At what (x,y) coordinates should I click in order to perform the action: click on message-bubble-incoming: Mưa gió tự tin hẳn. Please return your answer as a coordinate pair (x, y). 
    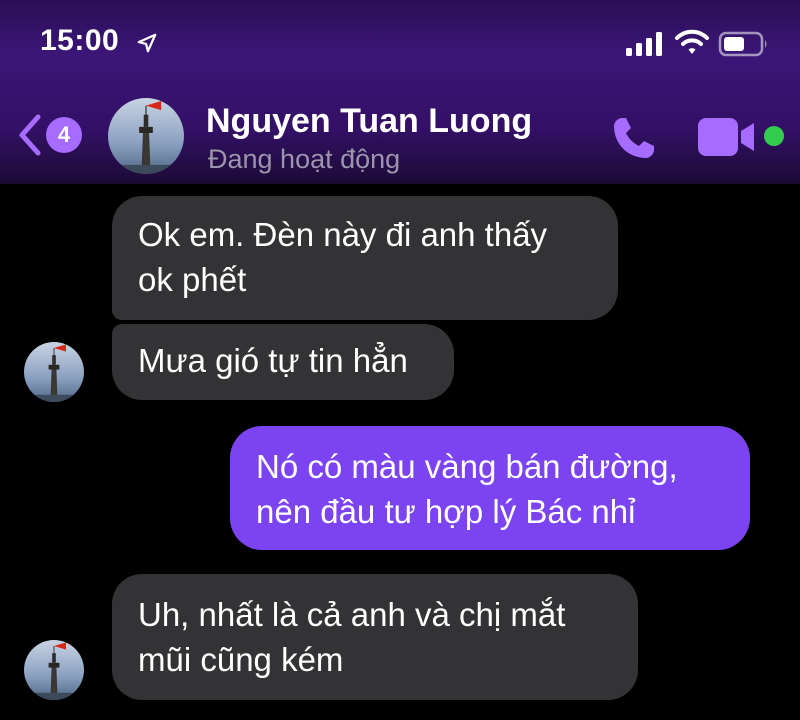
    Looking at the image, I should click on (283, 362).